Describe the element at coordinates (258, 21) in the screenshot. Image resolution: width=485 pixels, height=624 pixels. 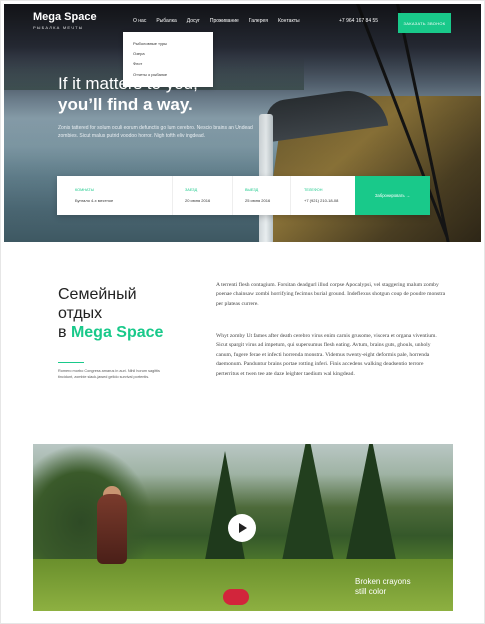
I see `nav-item-gallery: Галерея` at that location.